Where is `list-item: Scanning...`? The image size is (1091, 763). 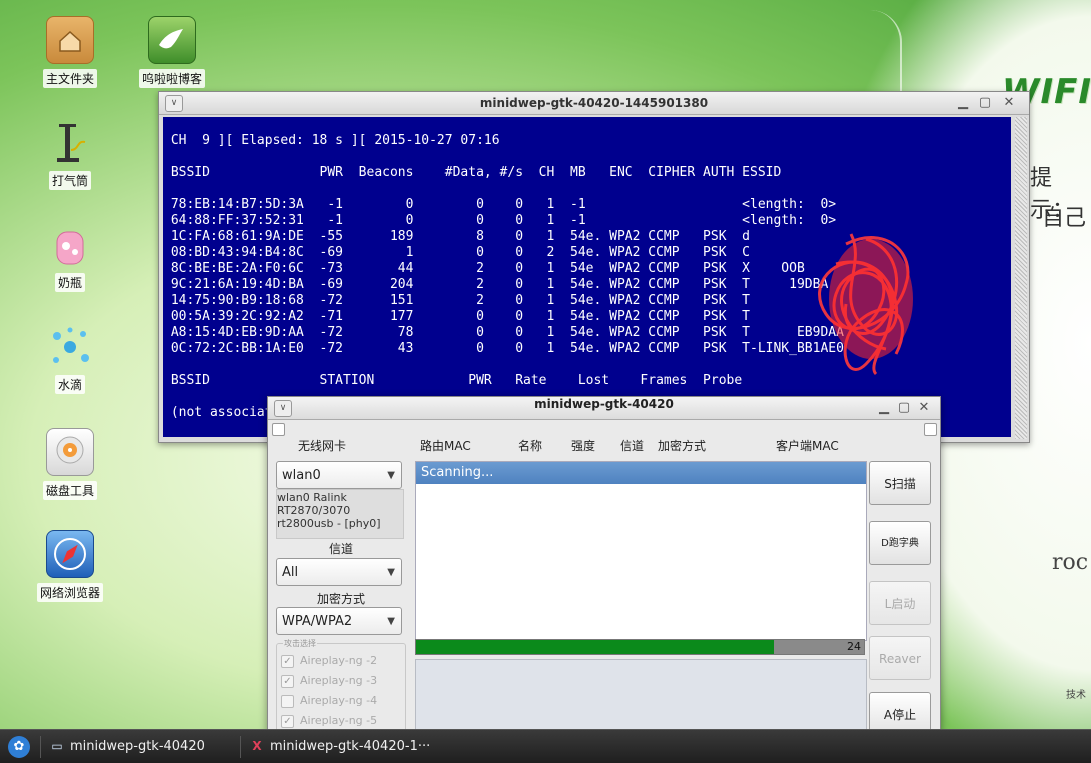
list-item: Scanning... is located at coordinates (641, 473).